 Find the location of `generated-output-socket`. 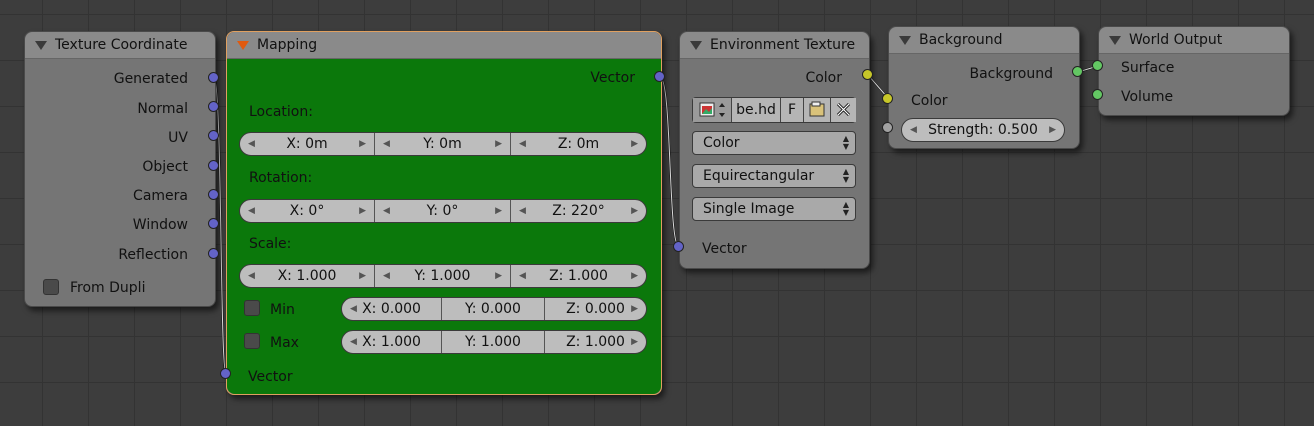

generated-output-socket is located at coordinates (213, 77).